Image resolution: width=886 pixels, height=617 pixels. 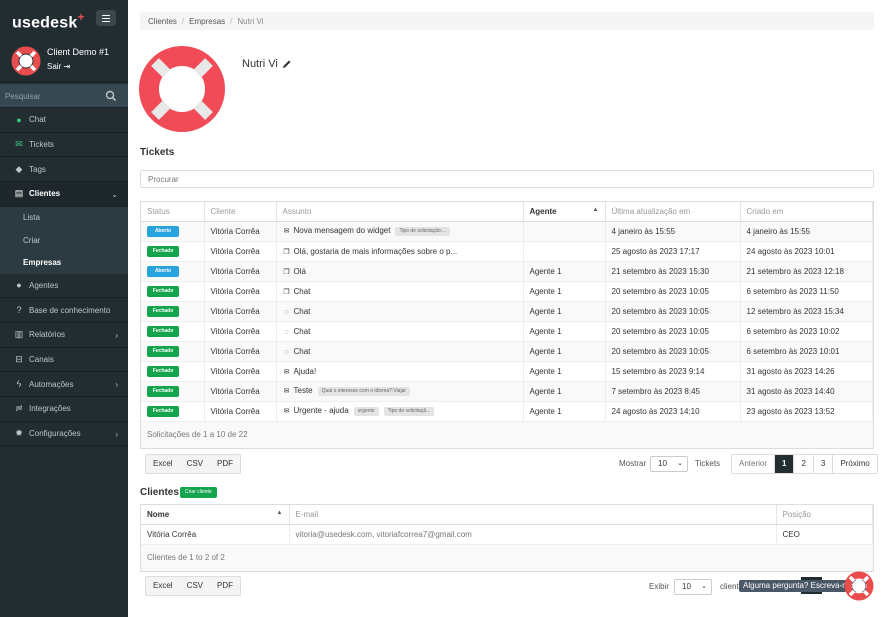 I want to click on pager-prev: Anterior, so click(x=754, y=464).